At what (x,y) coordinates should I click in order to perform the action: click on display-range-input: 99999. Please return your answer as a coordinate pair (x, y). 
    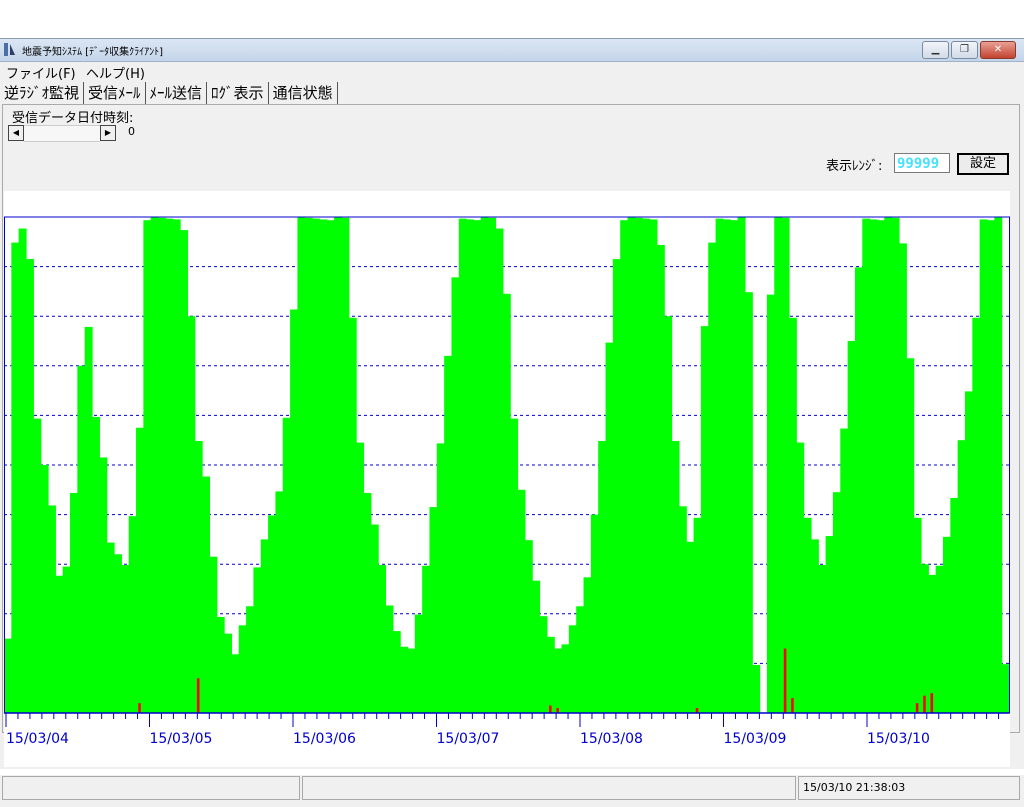
    Looking at the image, I should click on (922, 163).